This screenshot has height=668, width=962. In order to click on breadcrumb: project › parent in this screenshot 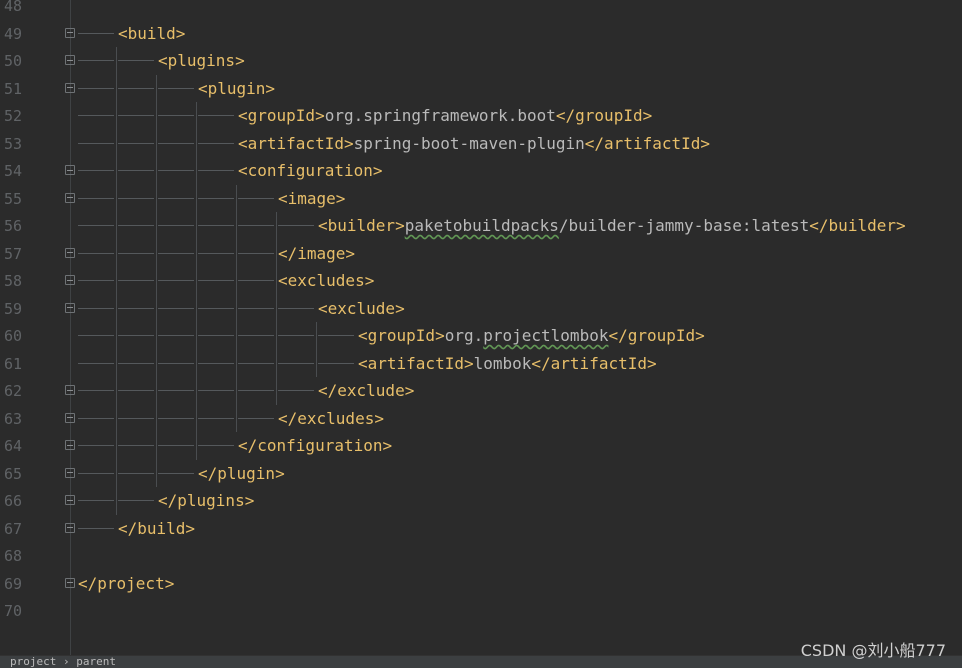, I will do `click(63, 662)`.